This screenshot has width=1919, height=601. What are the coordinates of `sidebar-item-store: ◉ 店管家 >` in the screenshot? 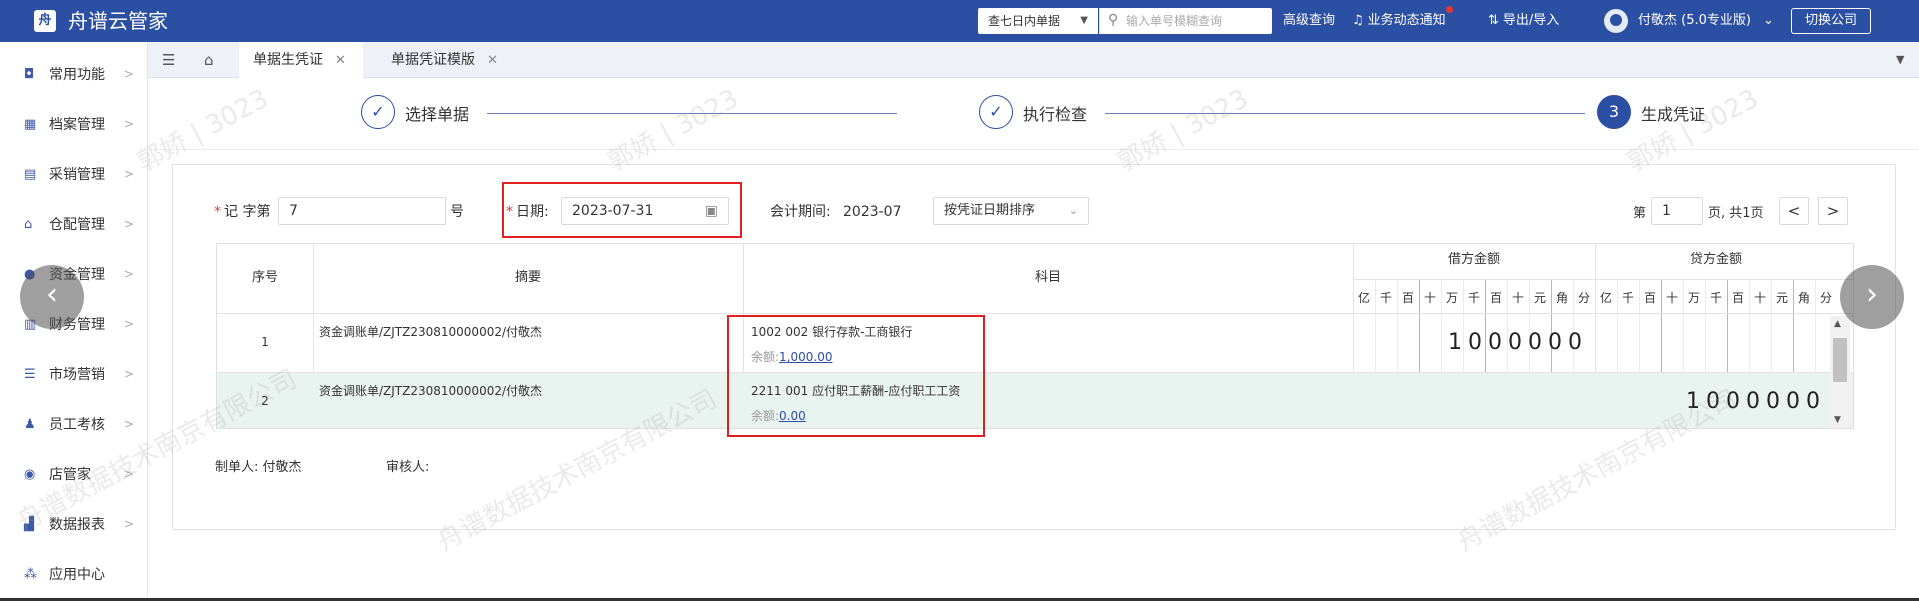 It's located at (73, 475).